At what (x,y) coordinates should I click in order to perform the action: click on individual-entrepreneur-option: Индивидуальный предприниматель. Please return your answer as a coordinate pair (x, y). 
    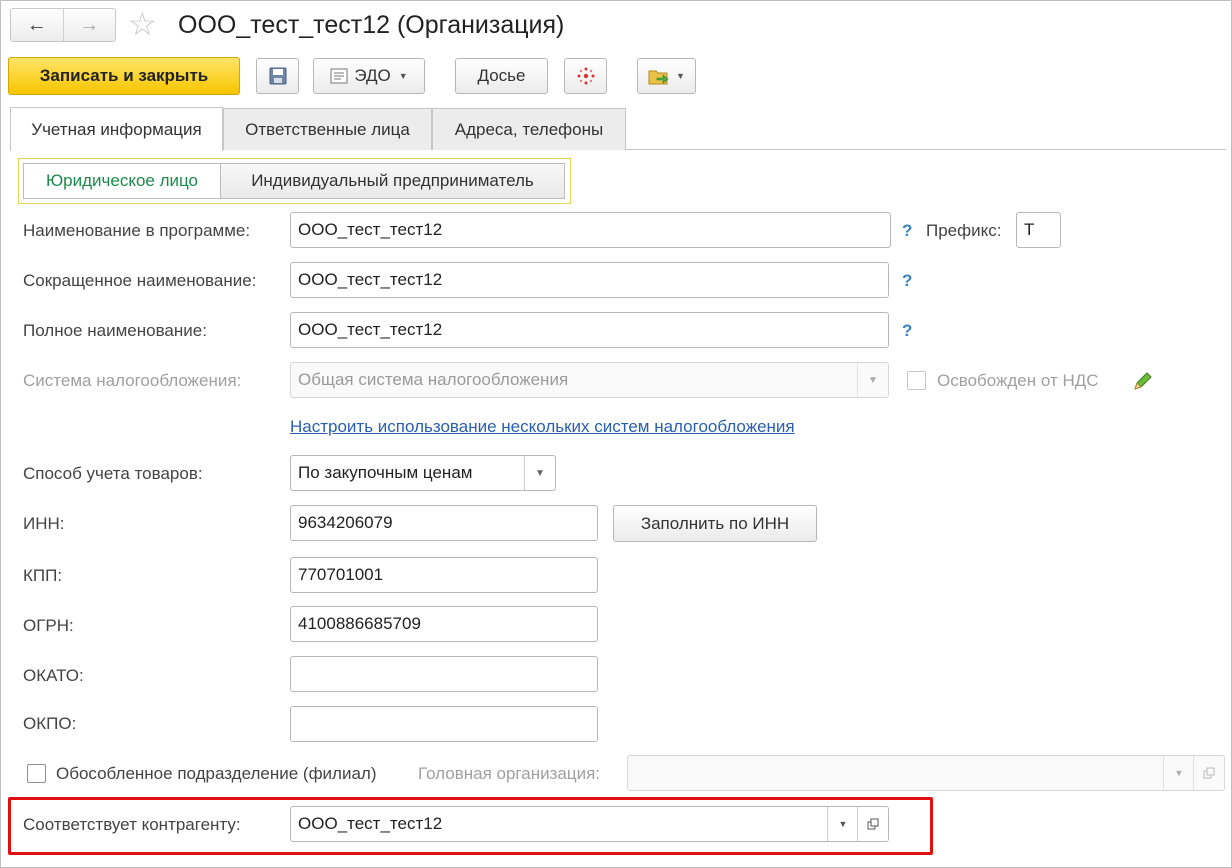
    Looking at the image, I should click on (392, 181).